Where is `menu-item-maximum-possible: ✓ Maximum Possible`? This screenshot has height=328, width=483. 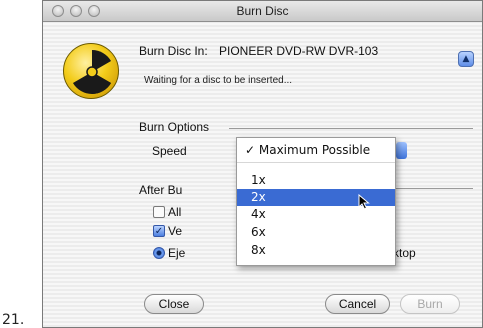 menu-item-maximum-possible: ✓ Maximum Possible is located at coordinates (316, 150).